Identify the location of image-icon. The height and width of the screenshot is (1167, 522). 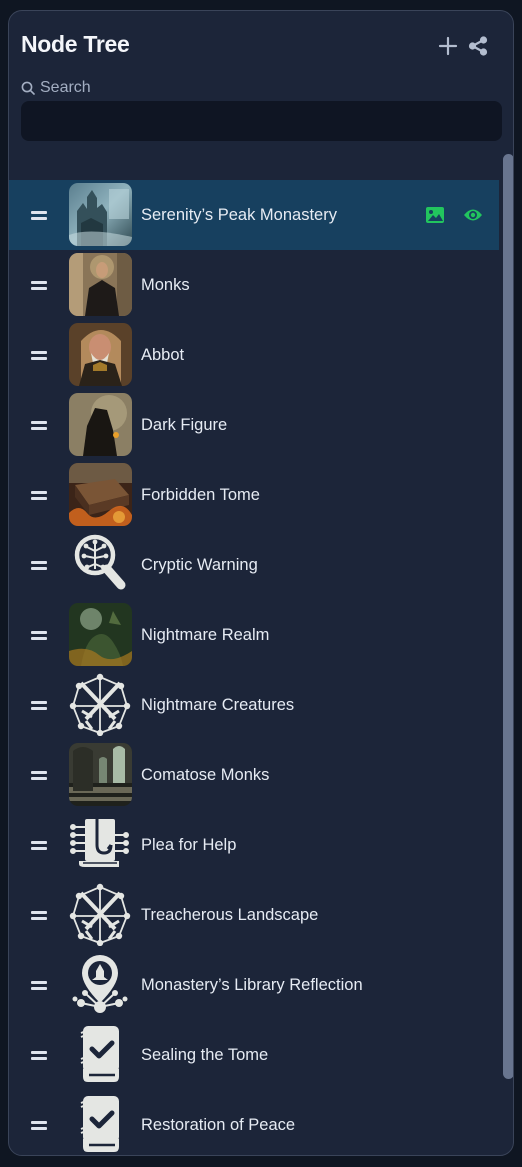
(435, 215).